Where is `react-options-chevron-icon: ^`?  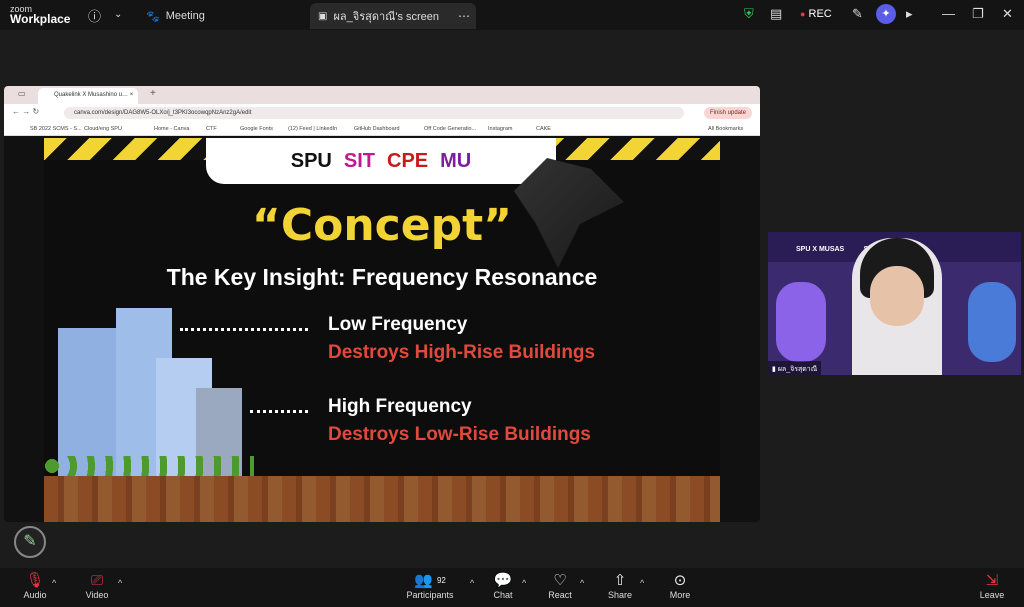 react-options-chevron-icon: ^ is located at coordinates (582, 583).